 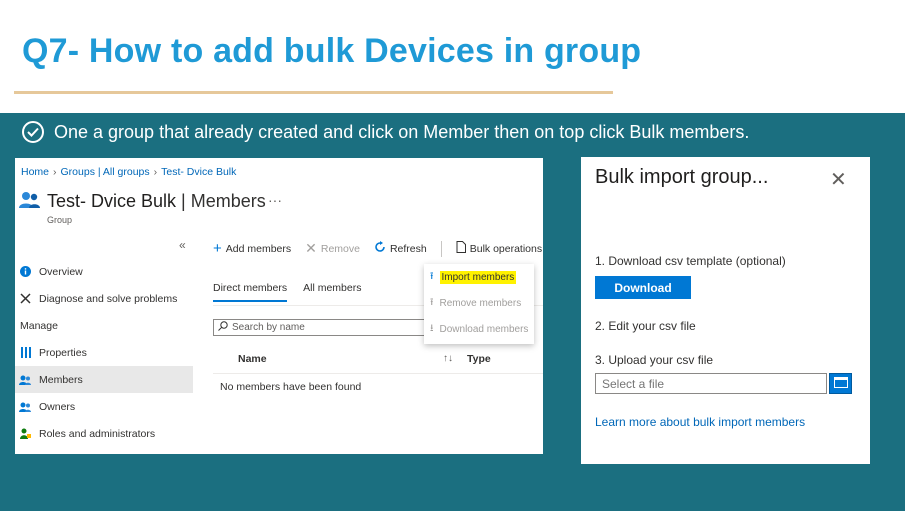 I want to click on page-title-section: Members, so click(x=228, y=201).